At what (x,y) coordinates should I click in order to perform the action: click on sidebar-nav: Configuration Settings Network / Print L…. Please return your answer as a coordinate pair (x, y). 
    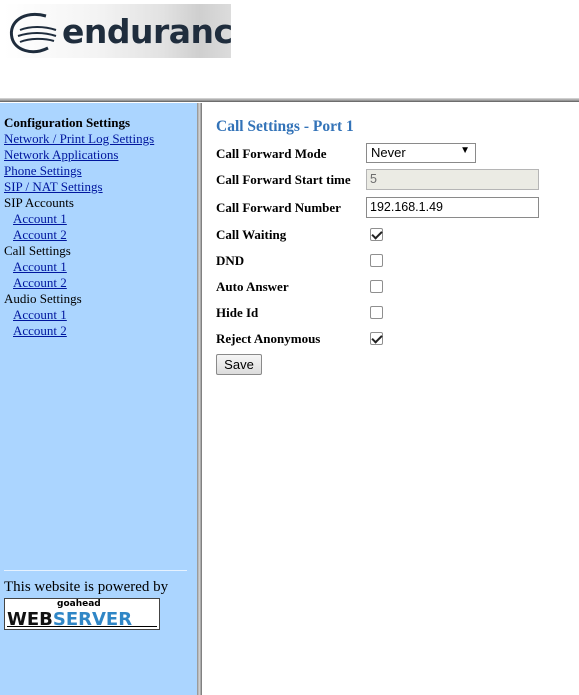
    Looking at the image, I should click on (79, 227).